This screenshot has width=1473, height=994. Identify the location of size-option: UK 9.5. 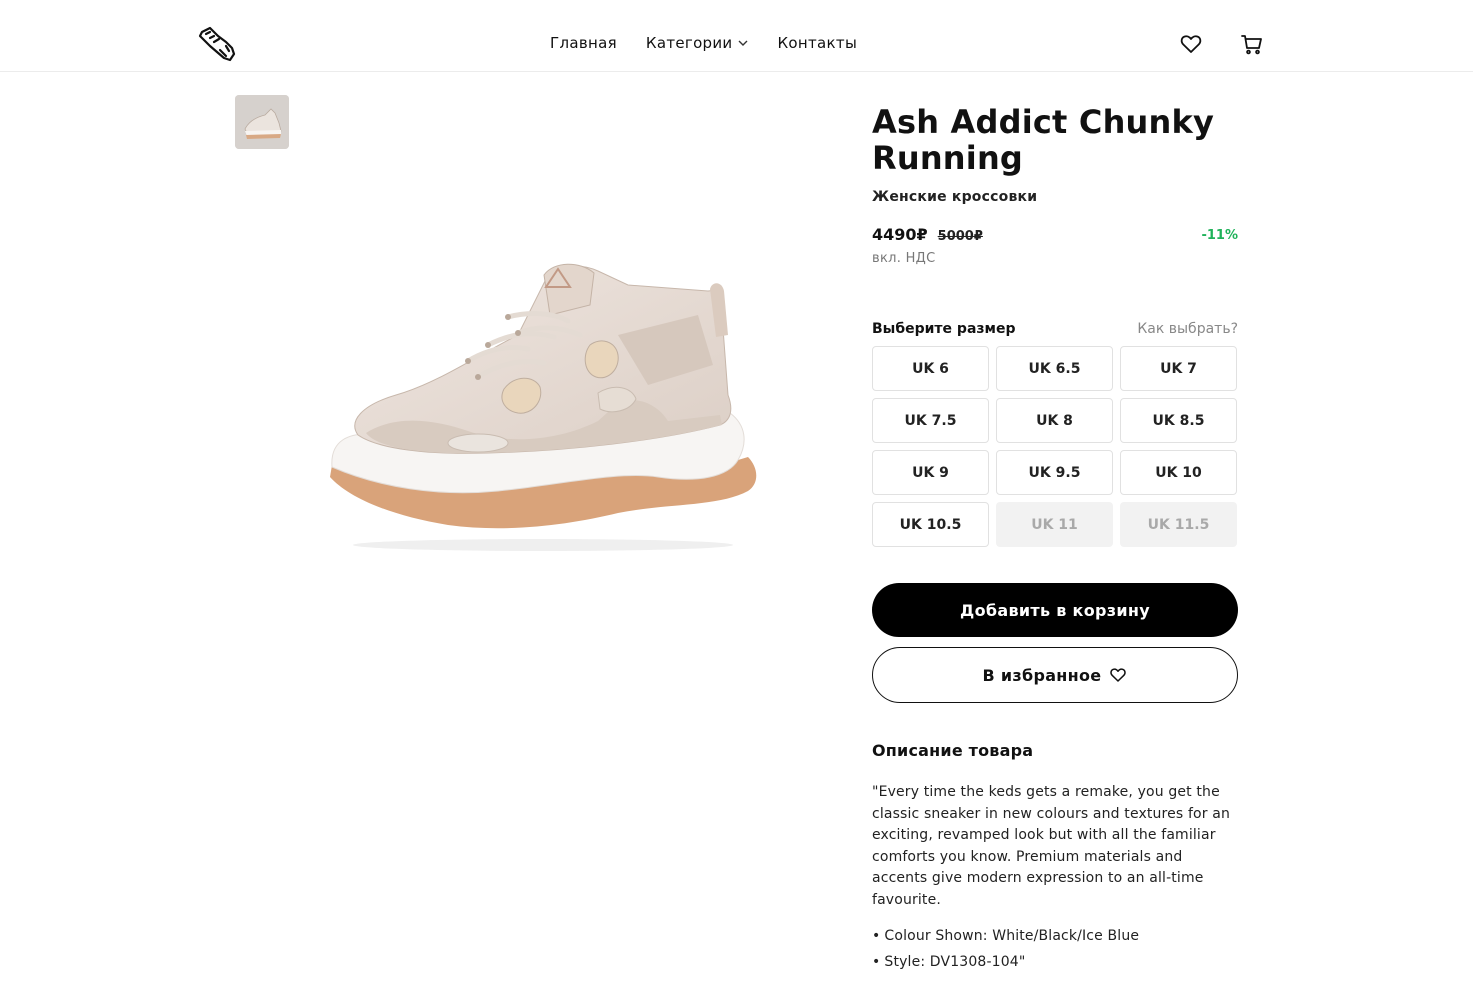
(1054, 472).